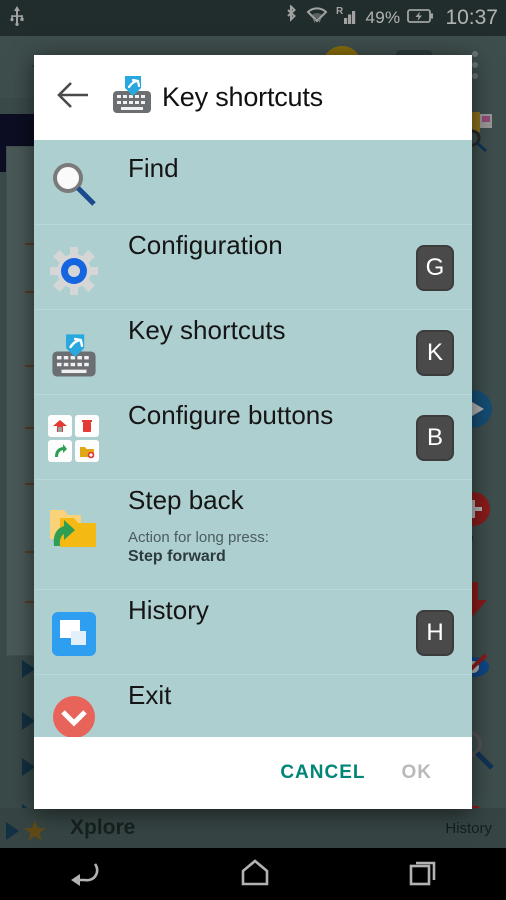 Image resolution: width=506 pixels, height=900 pixels. What do you see at coordinates (253, 773) in the screenshot?
I see `dialog-actions: CANCEL OK` at bounding box center [253, 773].